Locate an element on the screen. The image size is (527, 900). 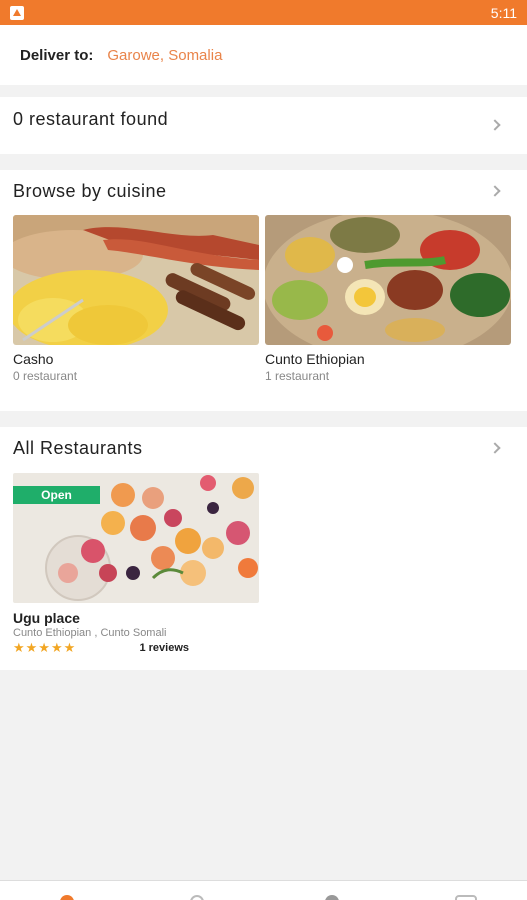
section-title-cuisine: Browse by cuisine is located at coordinates (90, 191).